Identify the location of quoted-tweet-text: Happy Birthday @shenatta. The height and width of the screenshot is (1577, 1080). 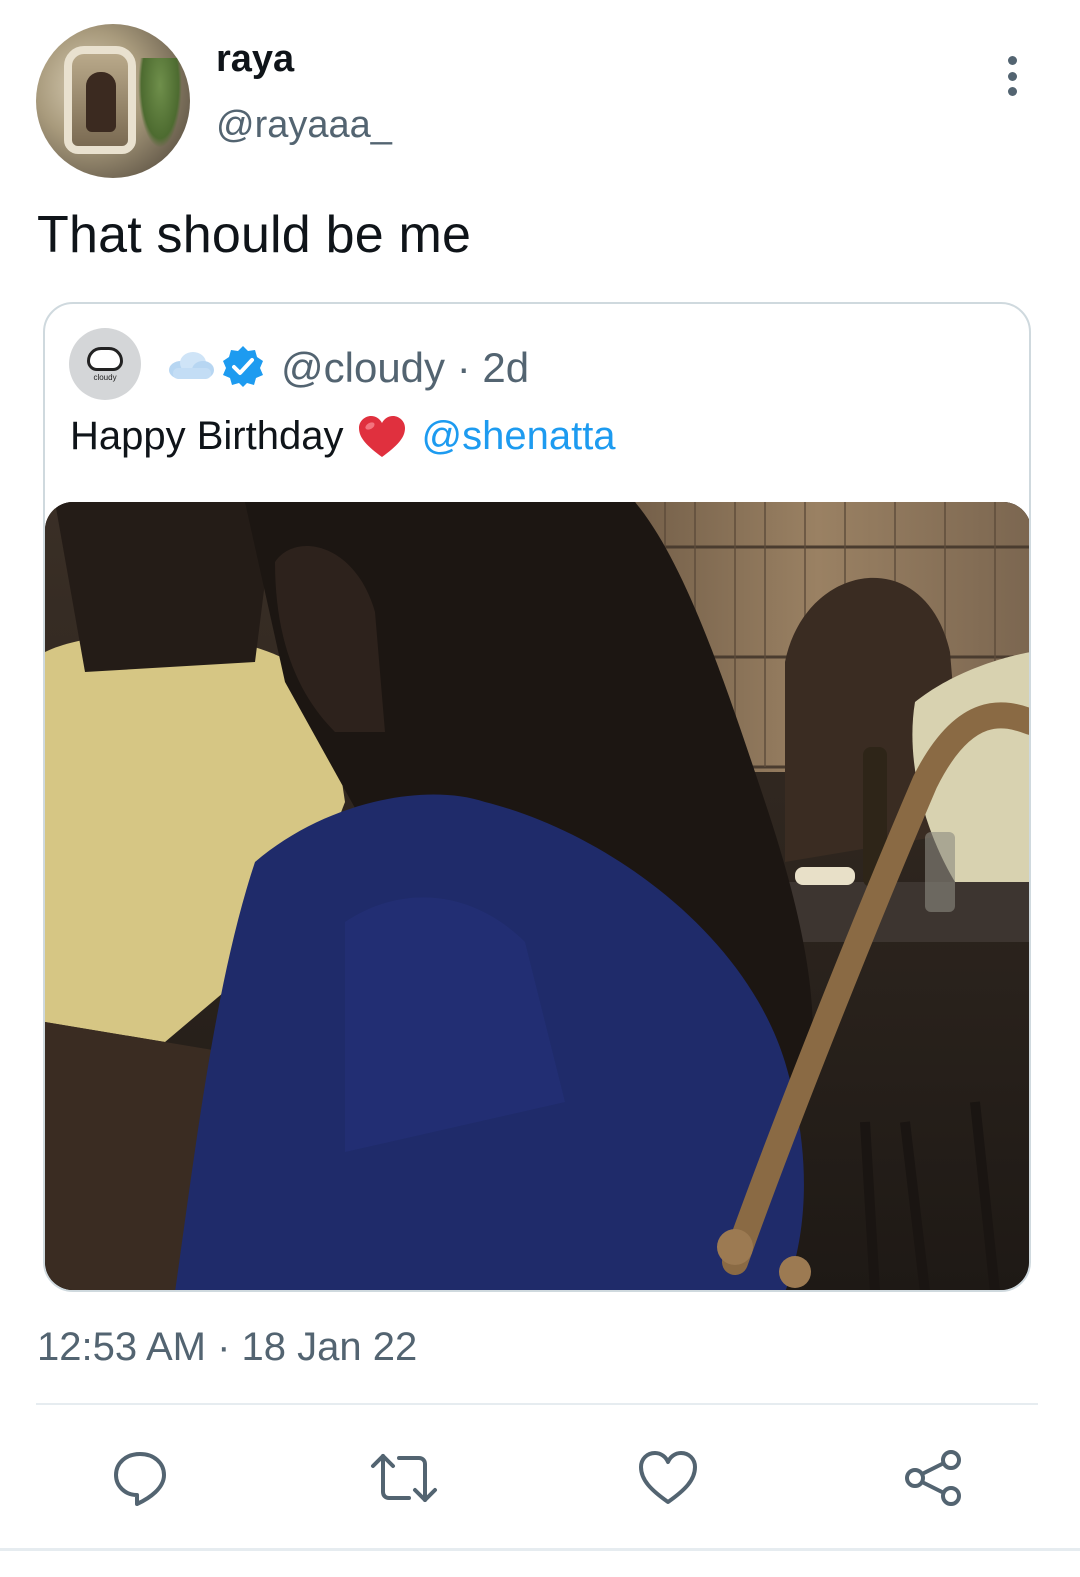
(343, 436).